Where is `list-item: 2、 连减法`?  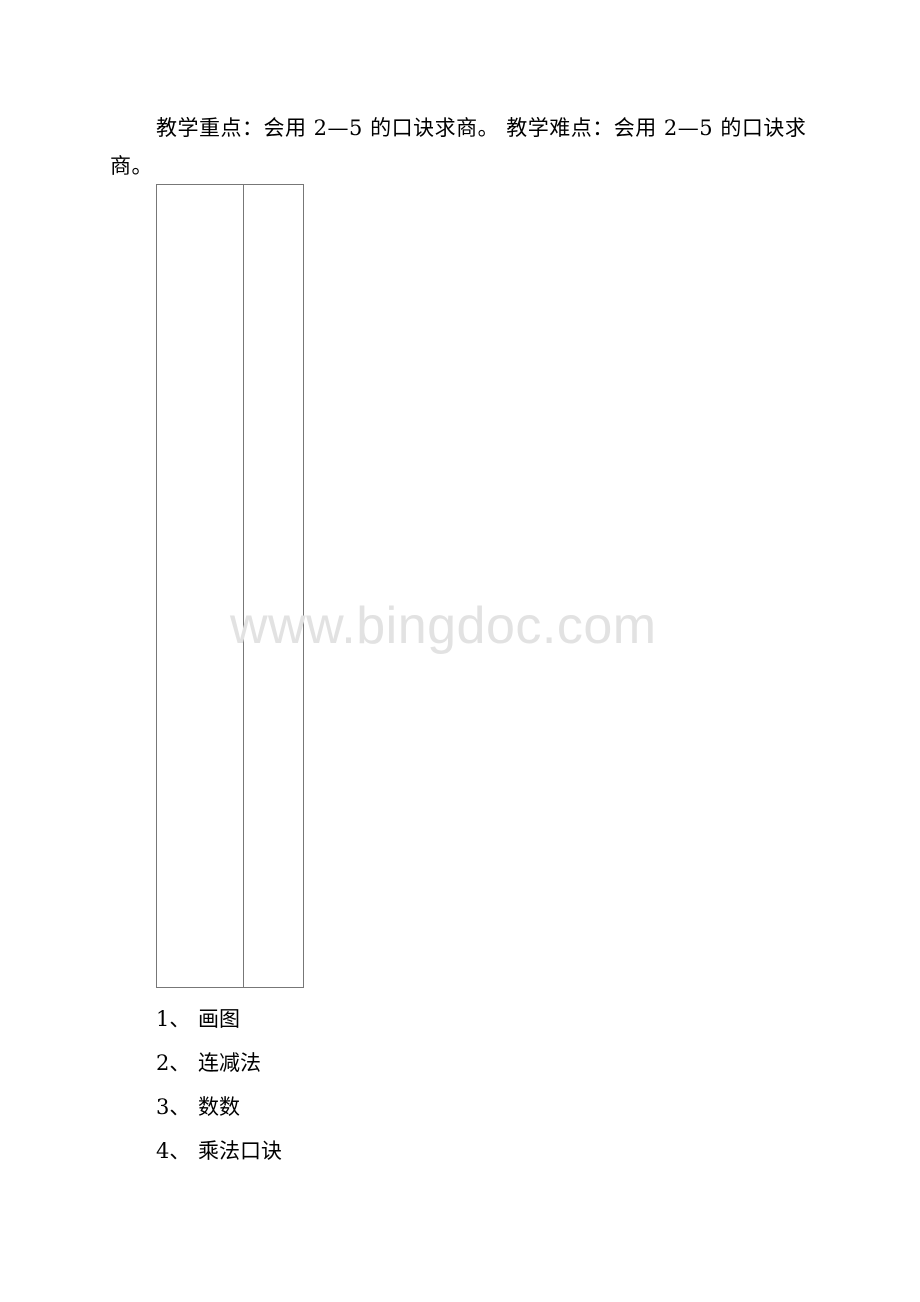 list-item: 2、 连减法 is located at coordinates (219, 1069).